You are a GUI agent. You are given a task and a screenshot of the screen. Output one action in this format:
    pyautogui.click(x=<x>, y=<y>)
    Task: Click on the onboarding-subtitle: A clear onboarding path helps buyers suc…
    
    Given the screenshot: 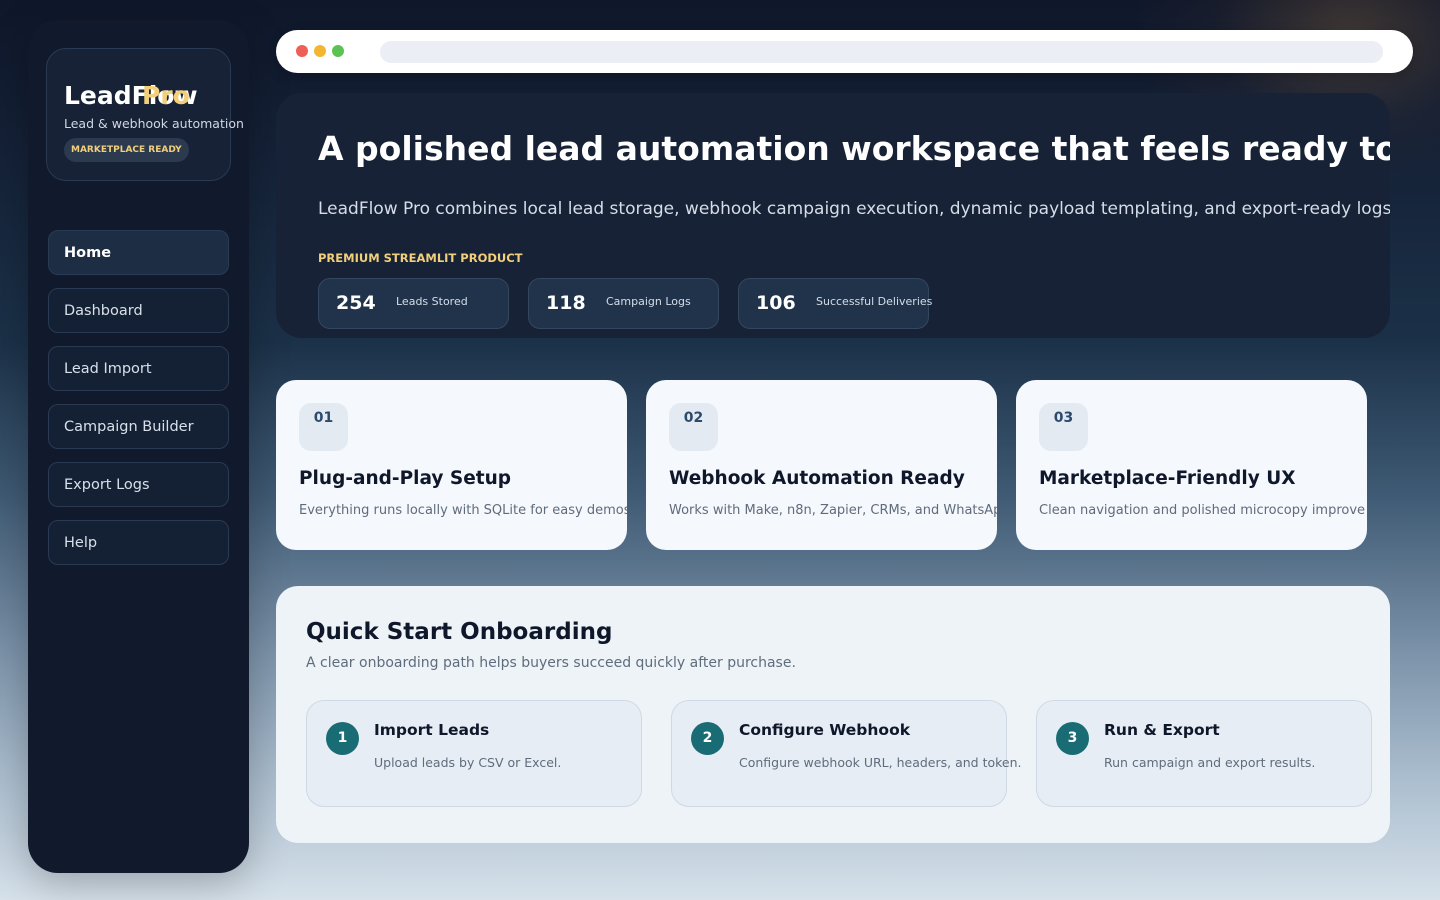 What is the action you would take?
    pyautogui.click(x=551, y=663)
    